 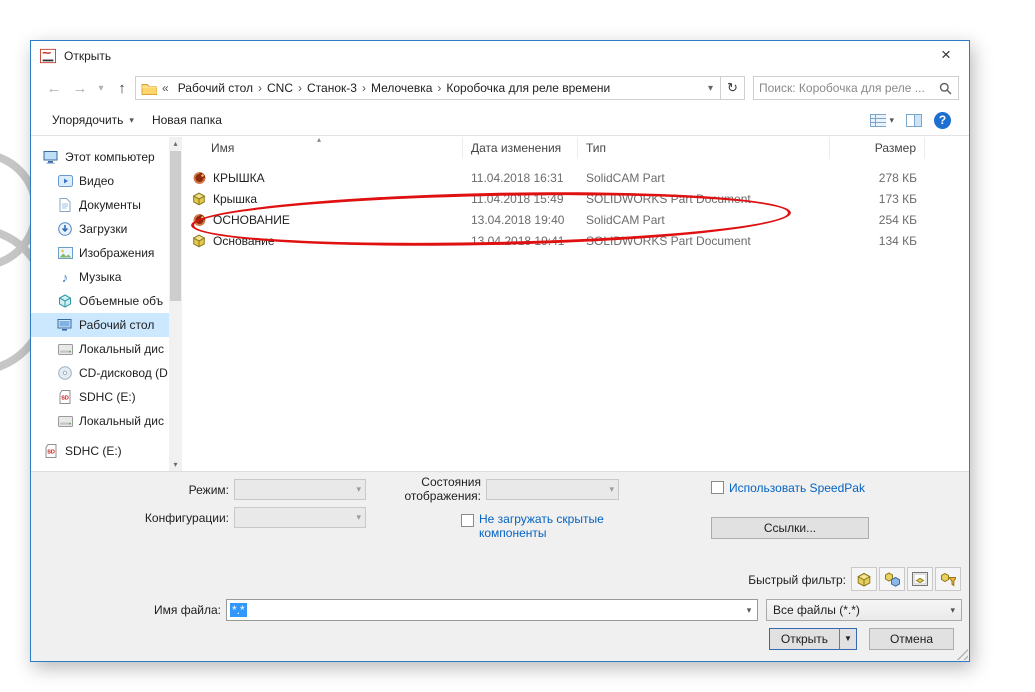 What do you see at coordinates (942, 120) in the screenshot?
I see `help-button: ?` at bounding box center [942, 120].